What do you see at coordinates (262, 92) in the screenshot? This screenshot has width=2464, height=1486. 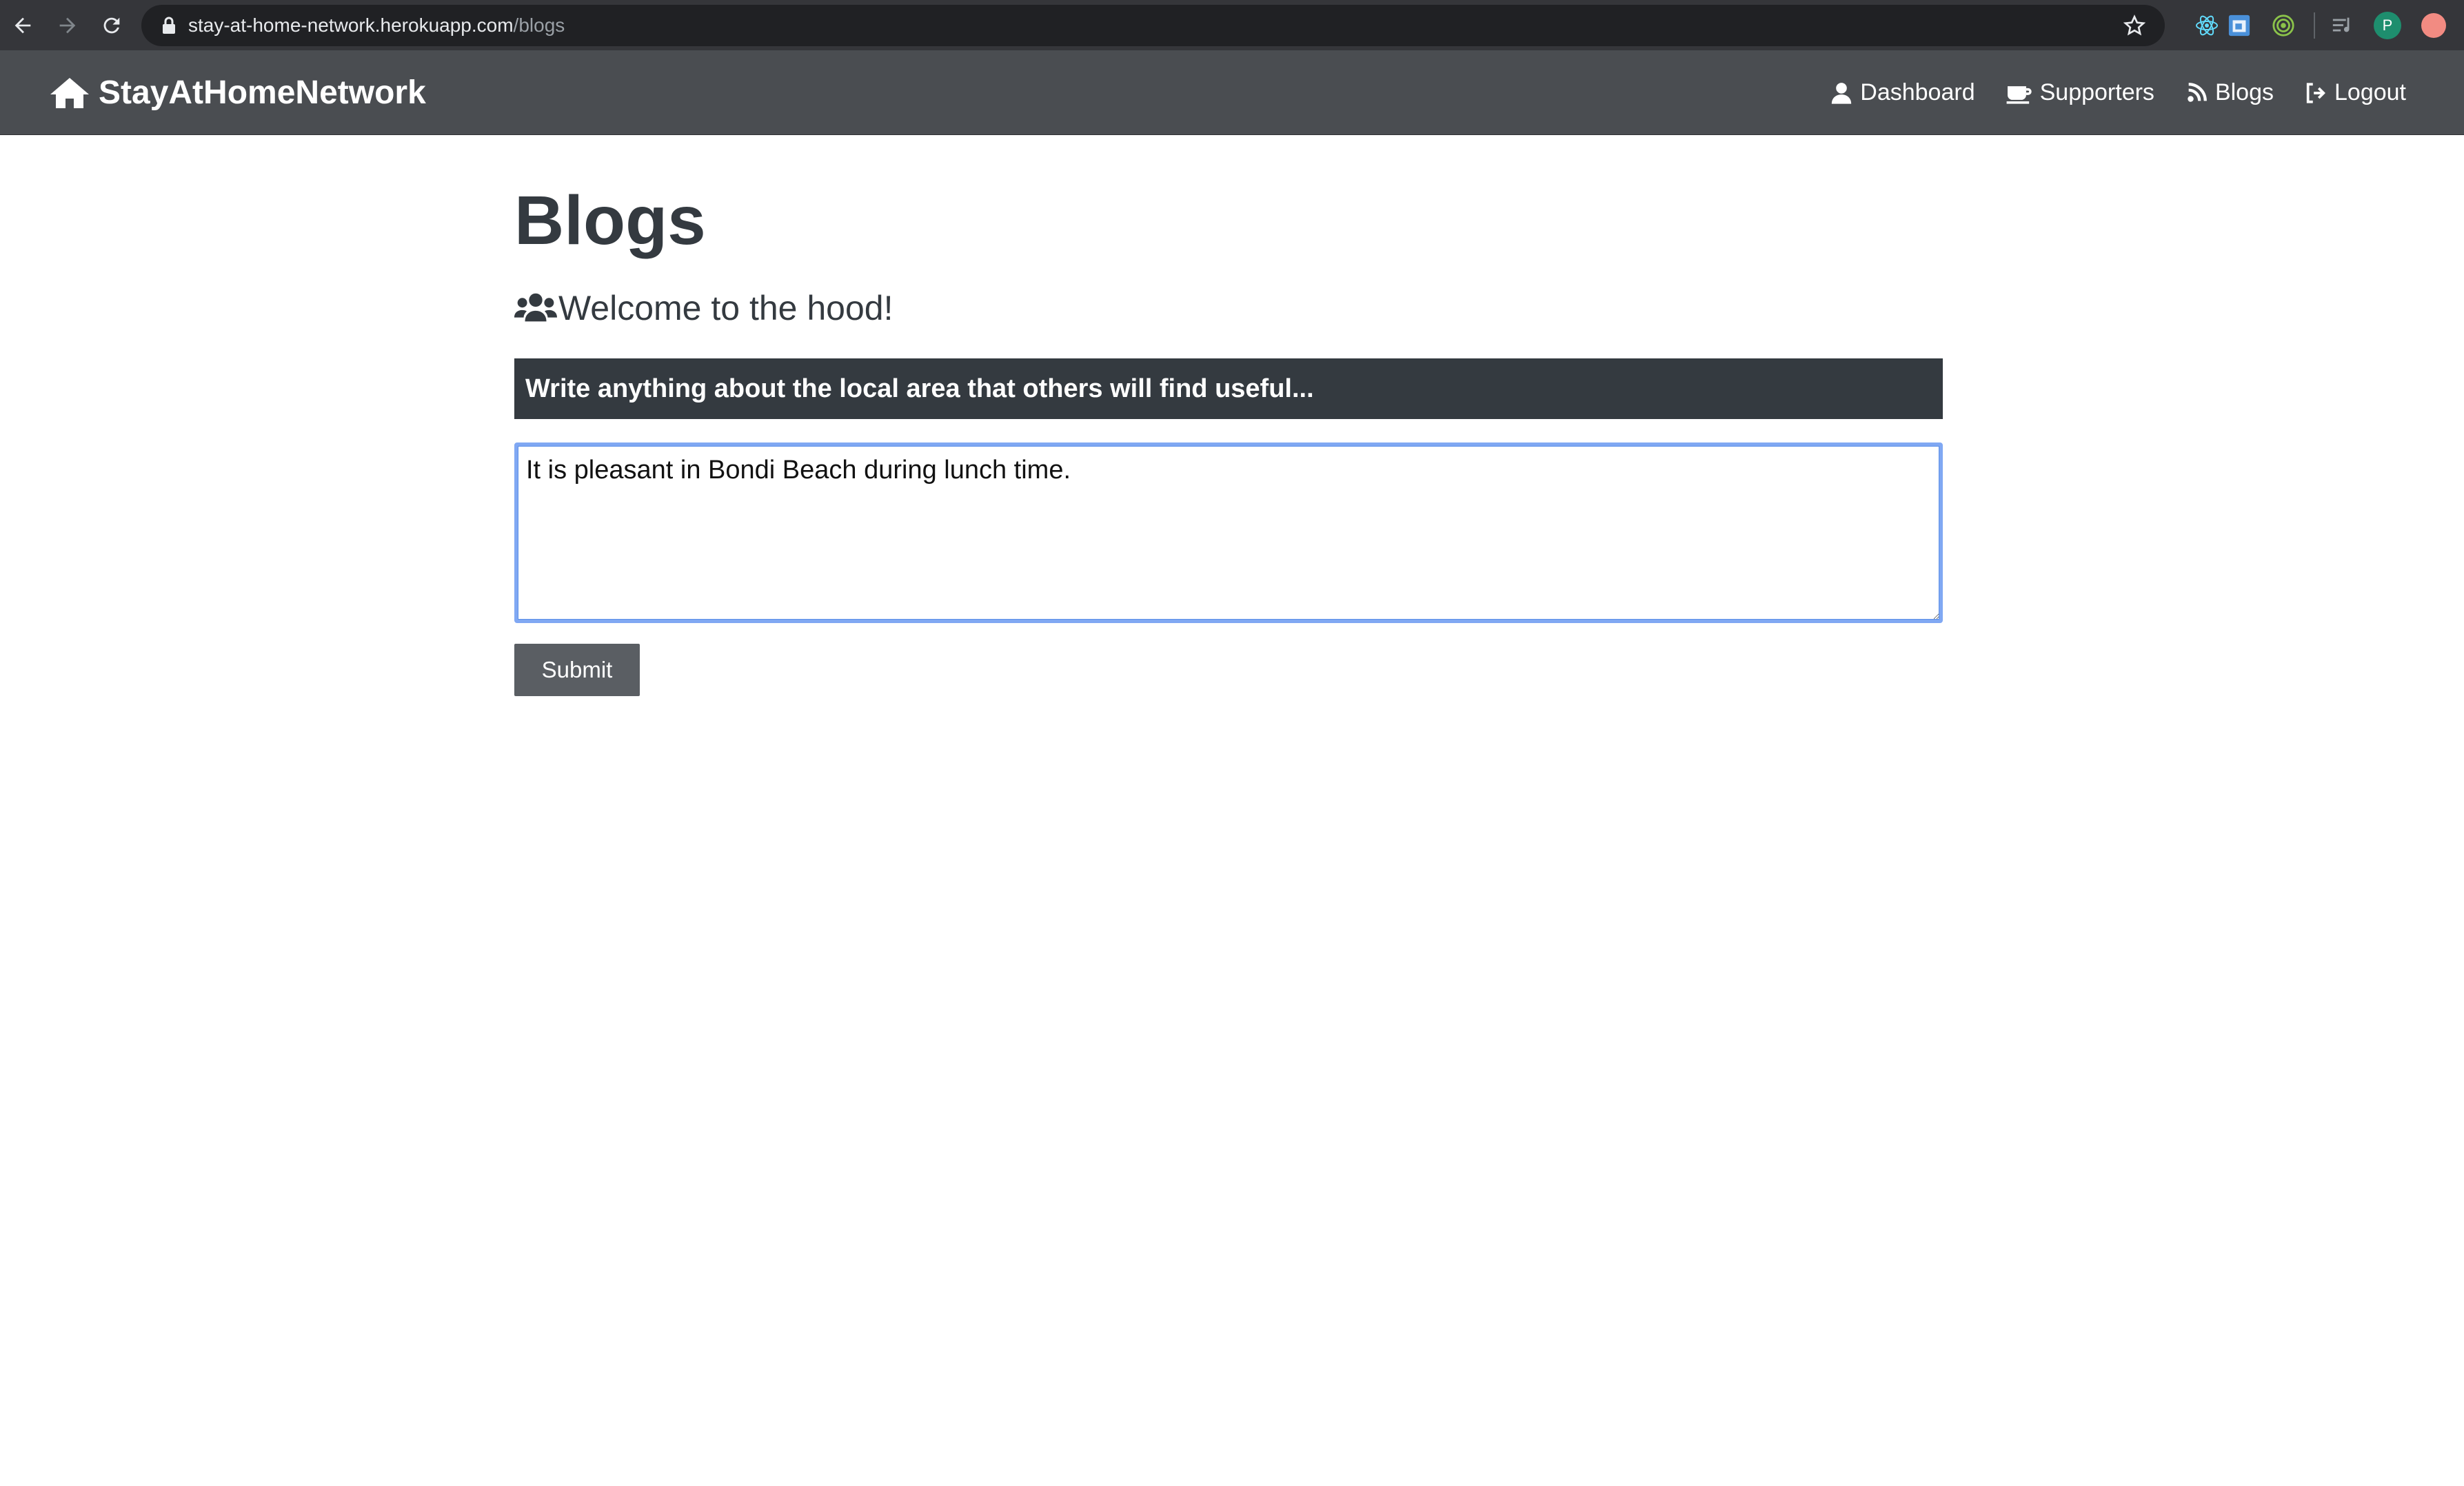 I see `brand-name: StayAtHomeNetwork` at bounding box center [262, 92].